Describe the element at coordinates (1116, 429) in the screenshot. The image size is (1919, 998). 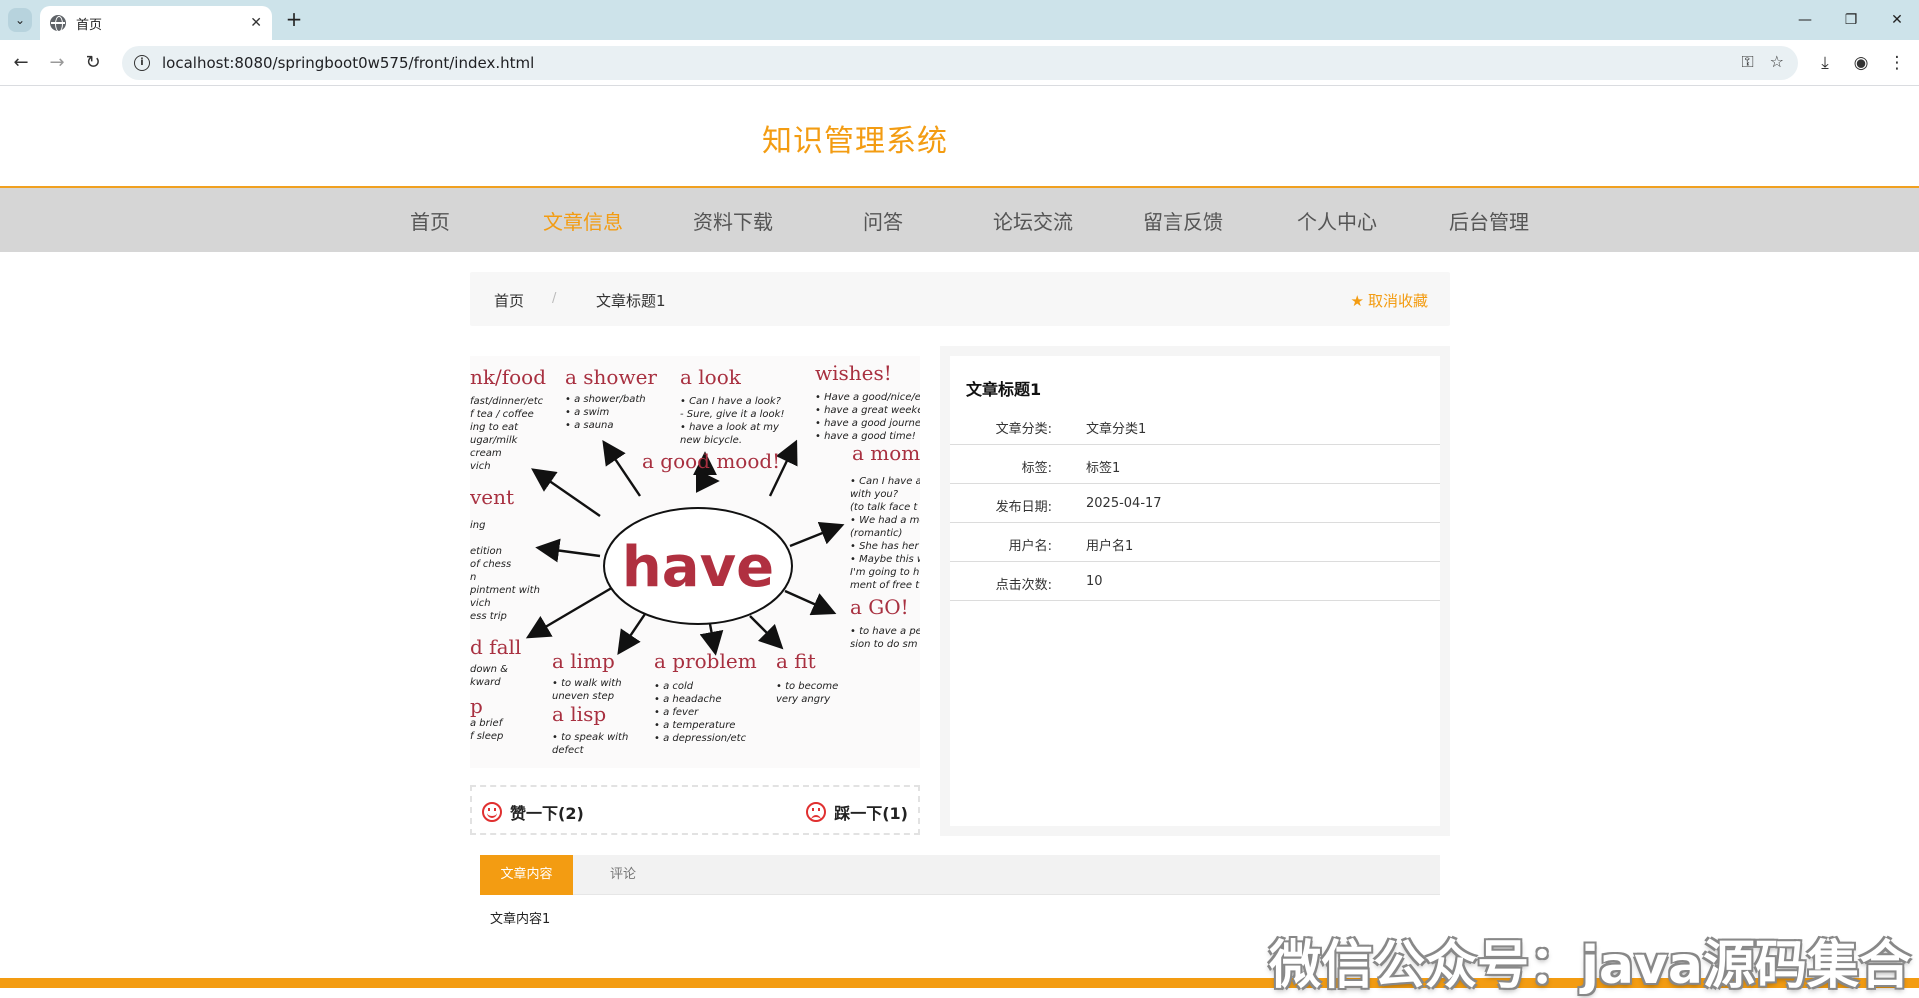
I see `detail-value: 文章分类1` at that location.